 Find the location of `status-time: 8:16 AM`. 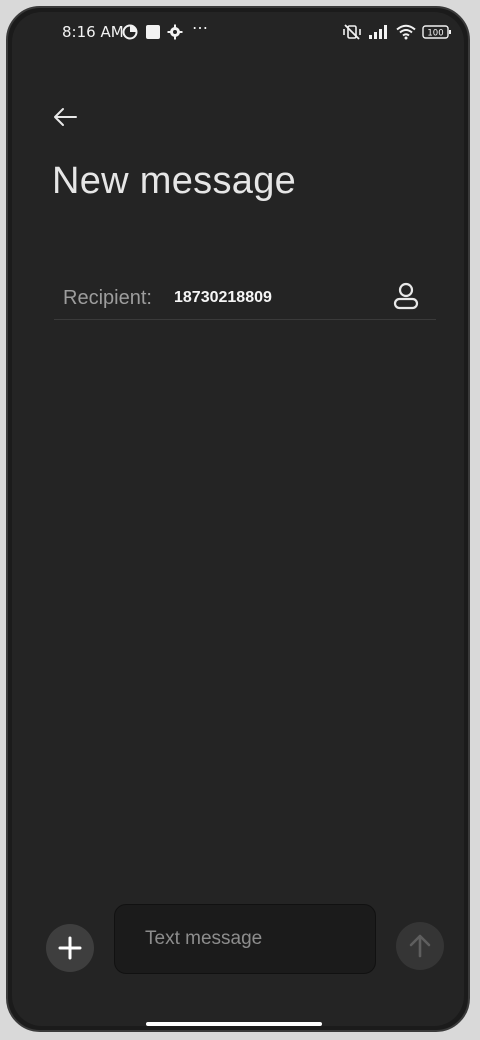

status-time: 8:16 AM is located at coordinates (93, 32).